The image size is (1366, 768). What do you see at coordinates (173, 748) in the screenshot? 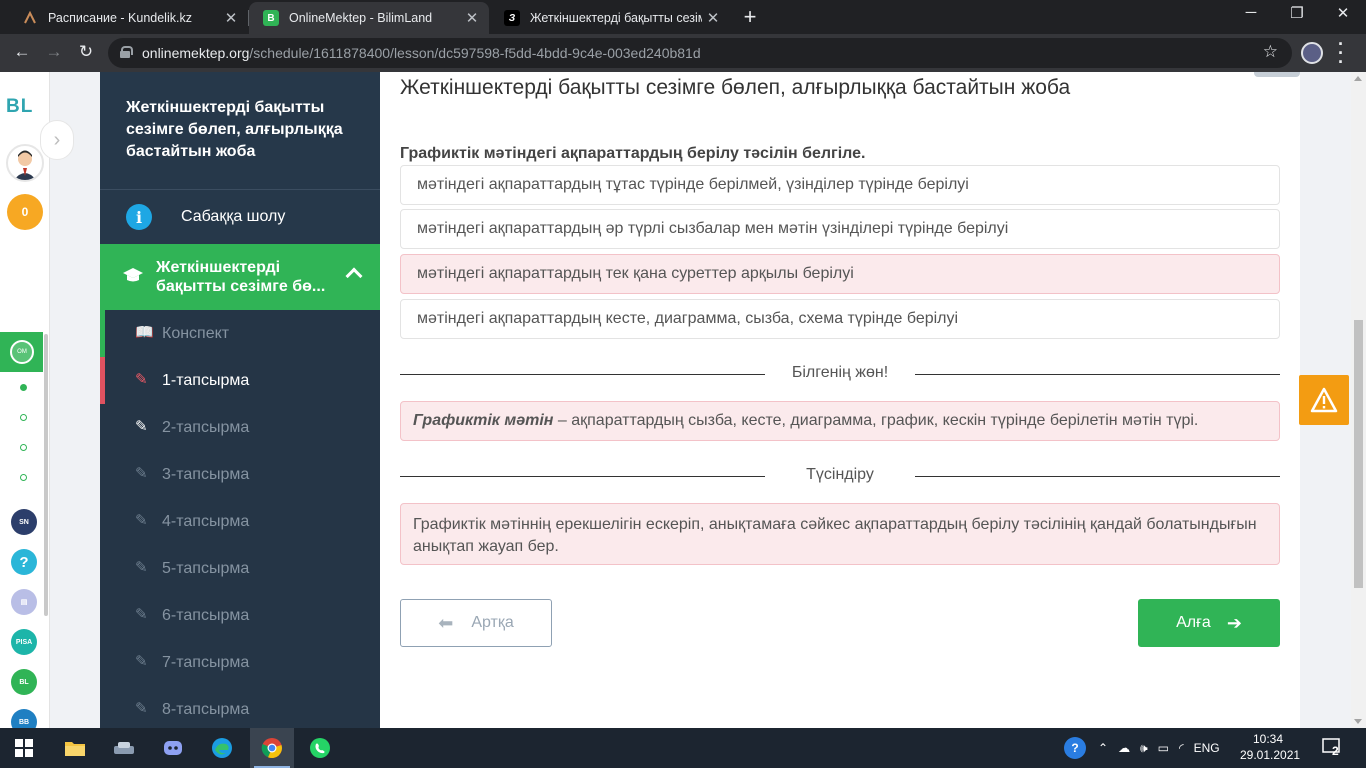
I see `discord-icon` at bounding box center [173, 748].